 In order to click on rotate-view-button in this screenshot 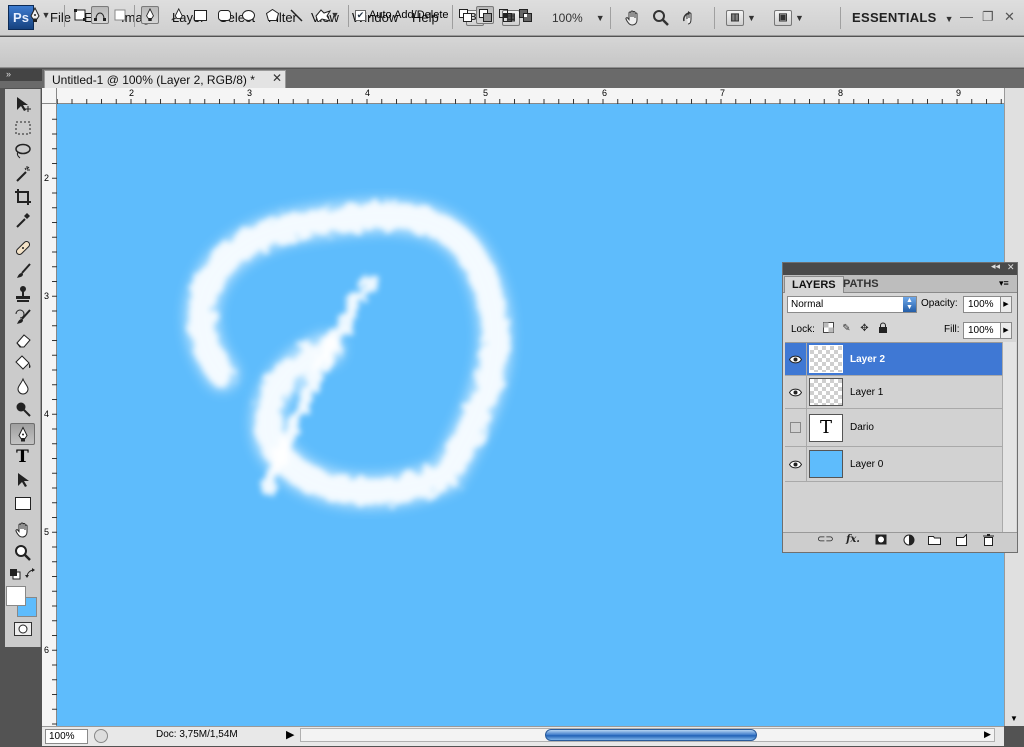, I will do `click(689, 18)`.